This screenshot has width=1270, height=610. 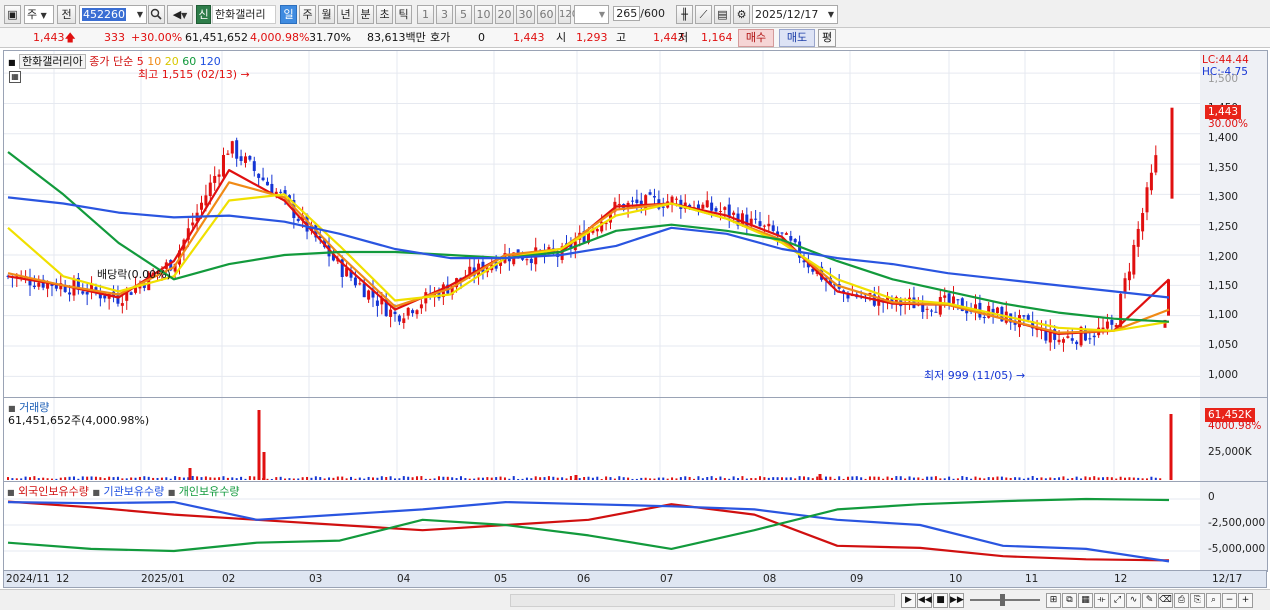 I want to click on search-icon-svg, so click(x=156, y=14).